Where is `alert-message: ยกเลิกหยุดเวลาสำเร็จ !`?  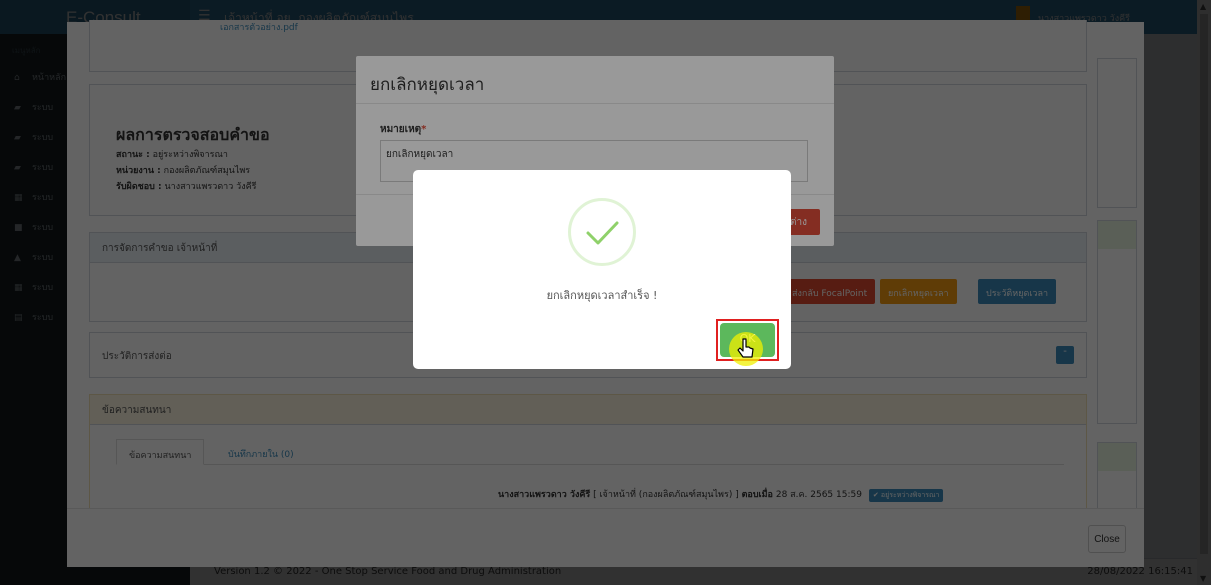 alert-message: ยกเลิกหยุดเวลาสำเร็จ ! is located at coordinates (602, 295).